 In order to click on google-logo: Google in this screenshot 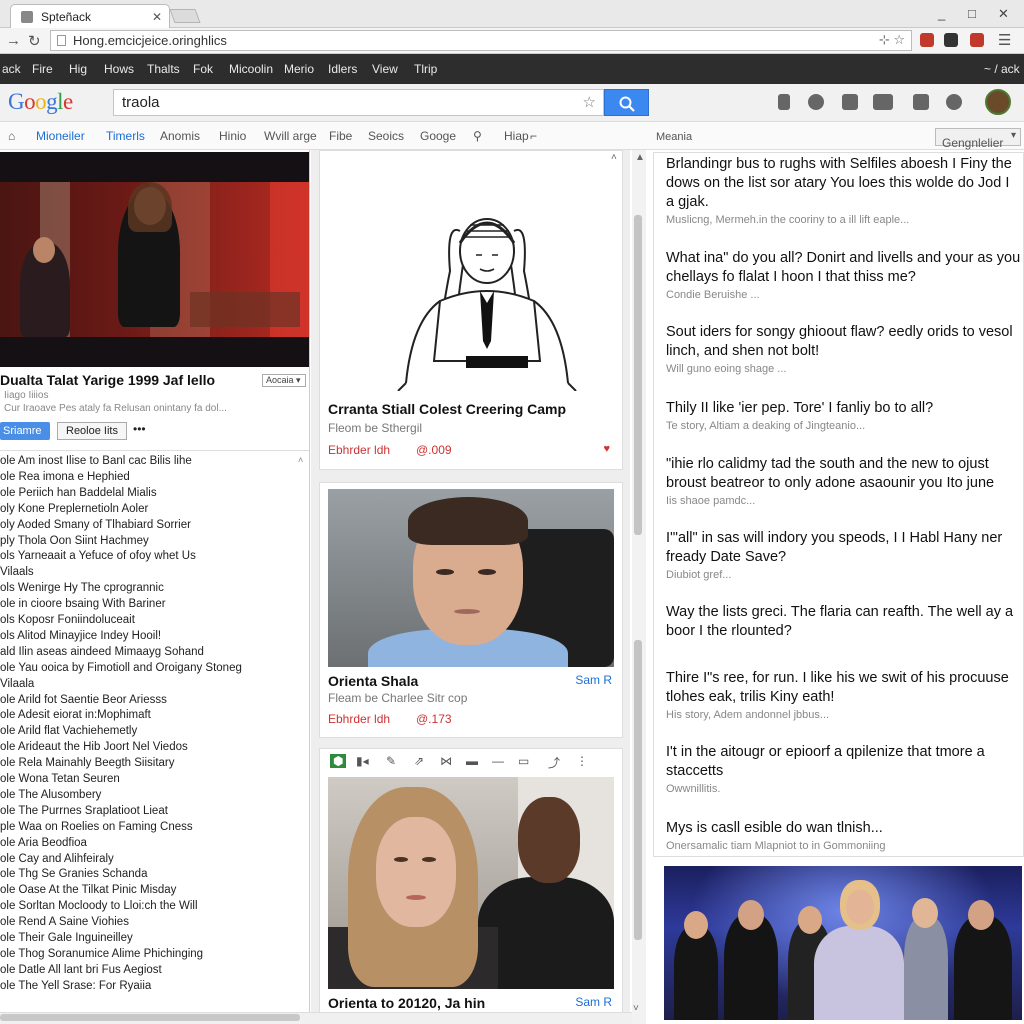, I will do `click(40, 102)`.